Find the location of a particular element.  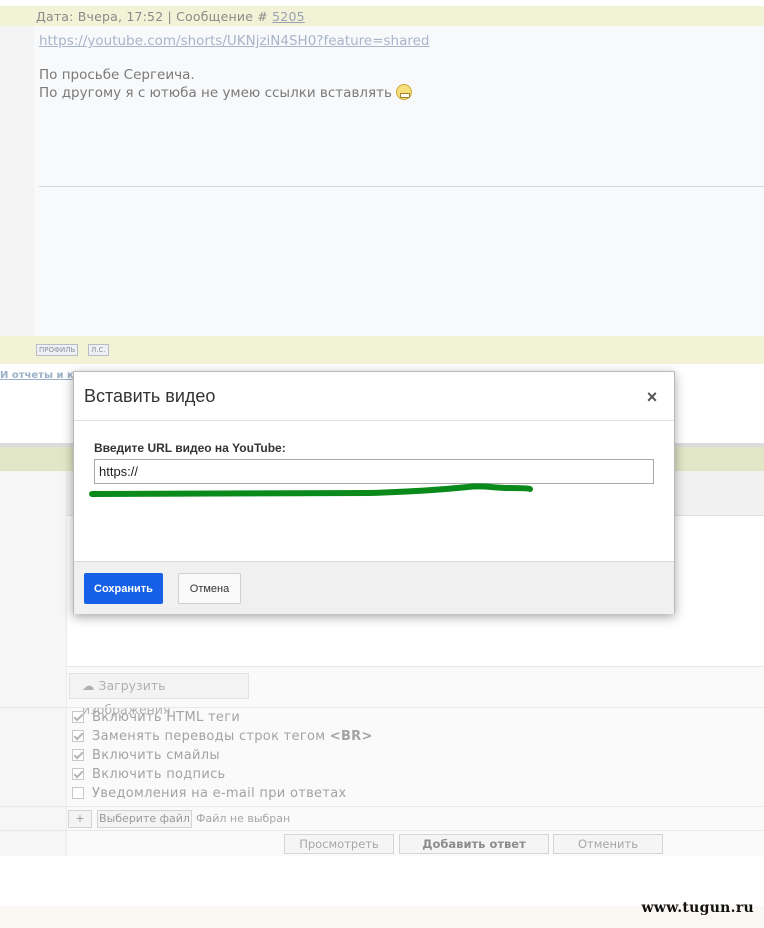

upload-images-button: ☁ Загрузить изображения is located at coordinates (159, 695).